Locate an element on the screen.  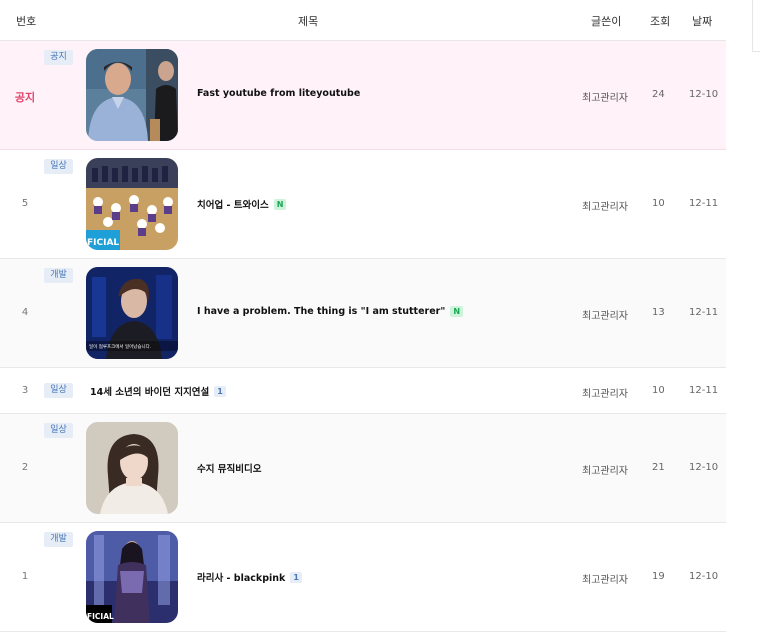
thumbnail-image-interview is located at coordinates (132, 95).